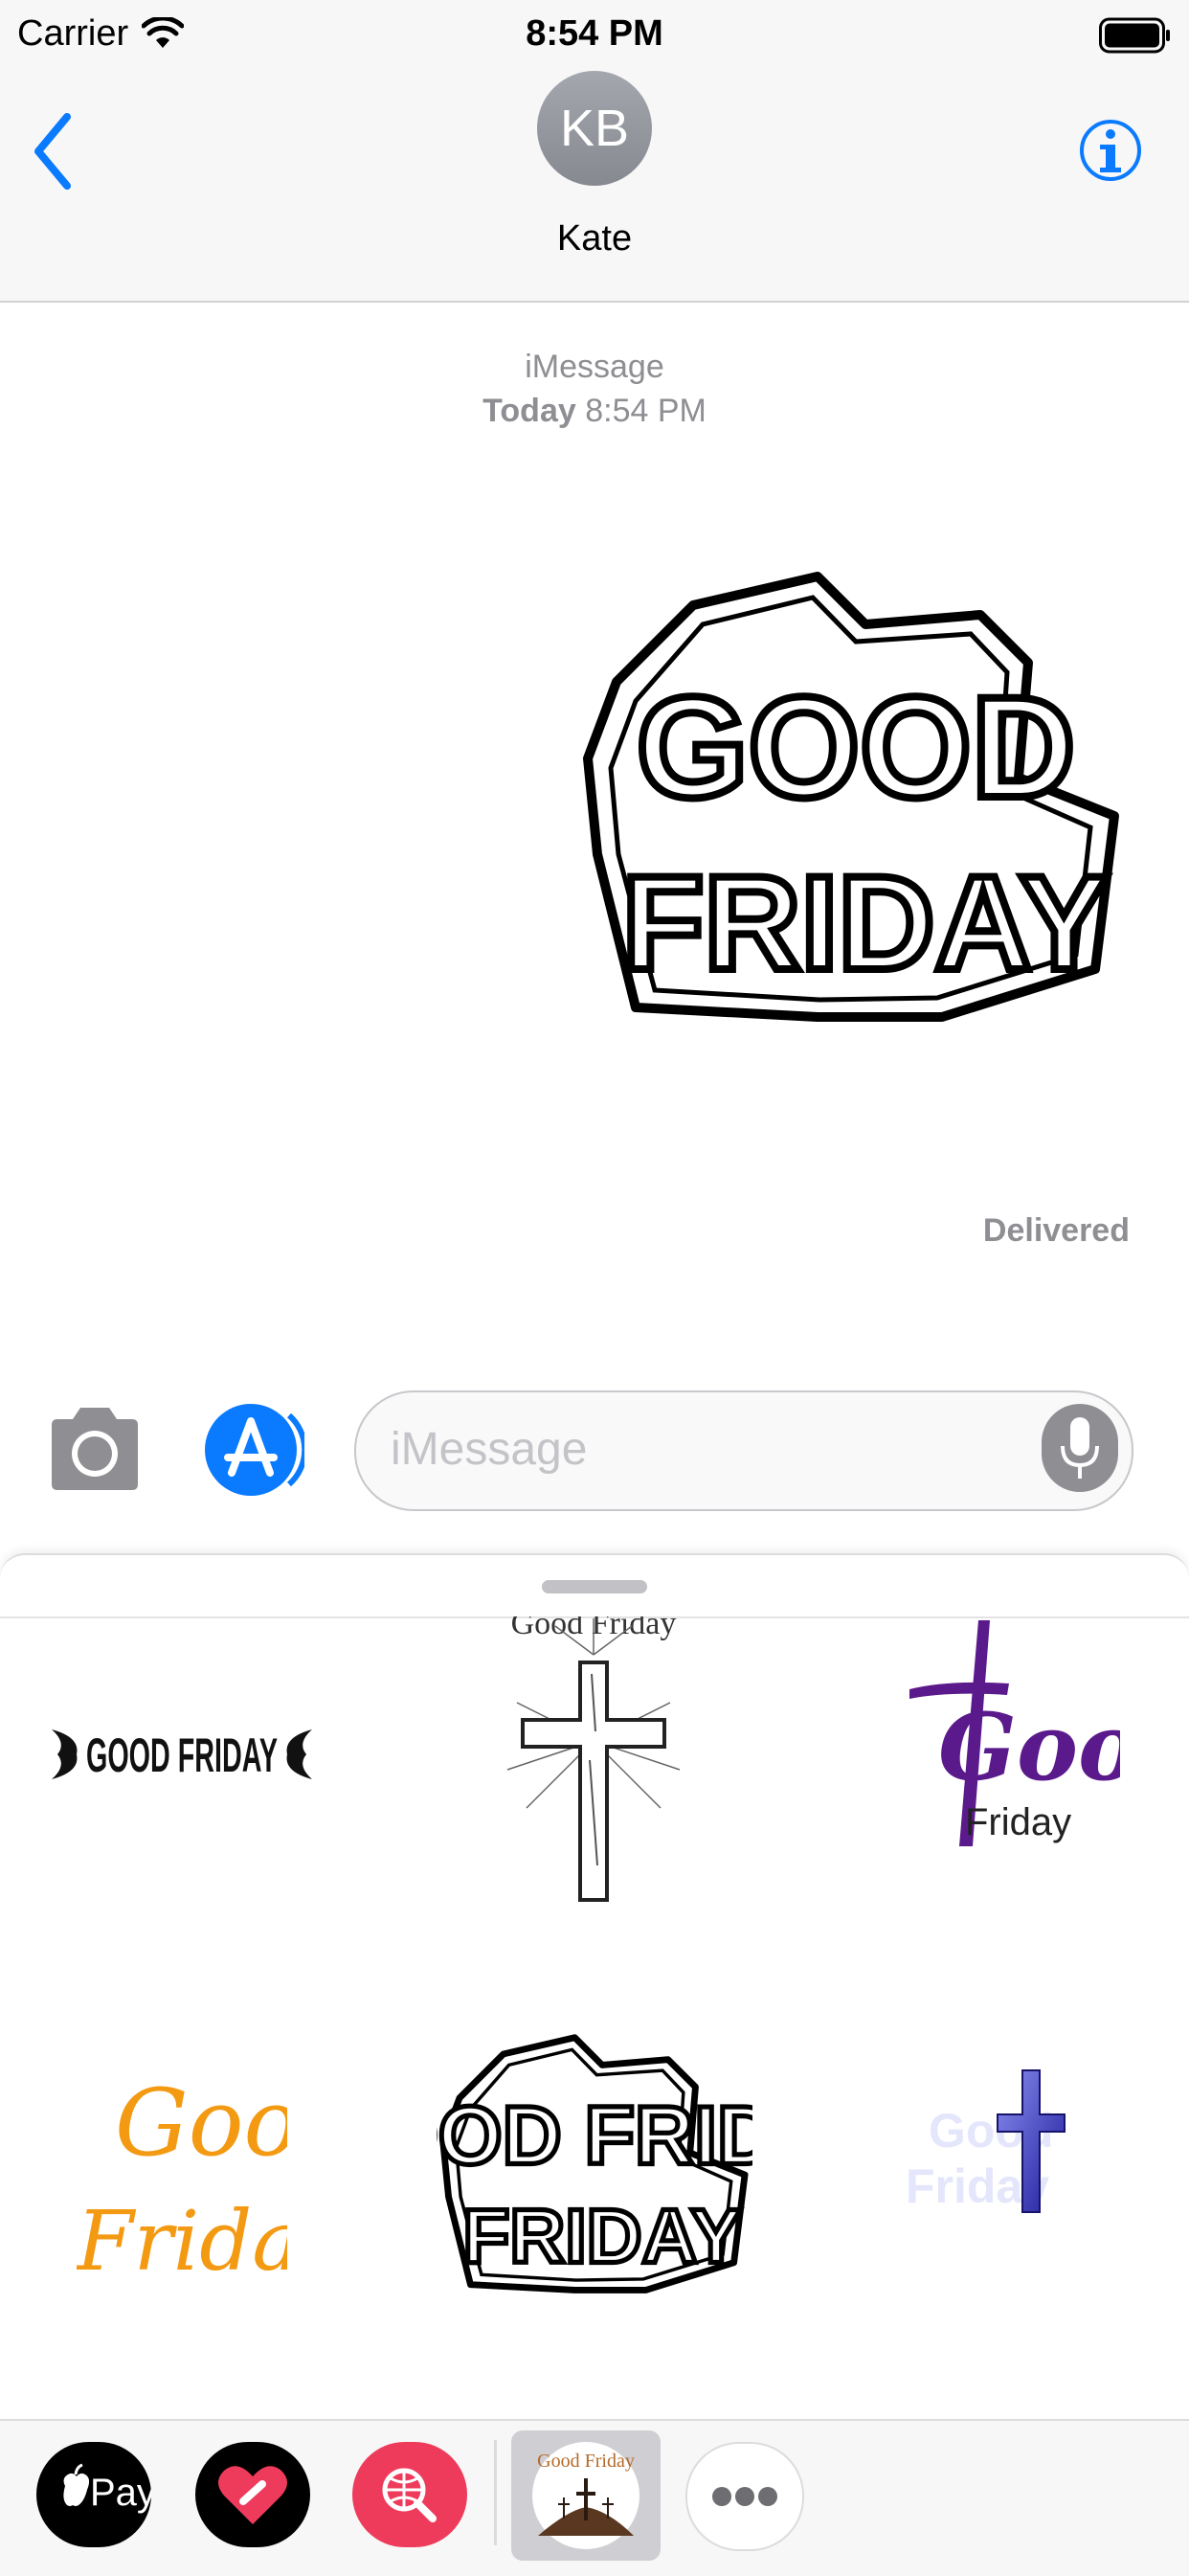 The width and height of the screenshot is (1189, 2576). What do you see at coordinates (1056, 1230) in the screenshot?
I see `delivery-status: Delivered` at bounding box center [1056, 1230].